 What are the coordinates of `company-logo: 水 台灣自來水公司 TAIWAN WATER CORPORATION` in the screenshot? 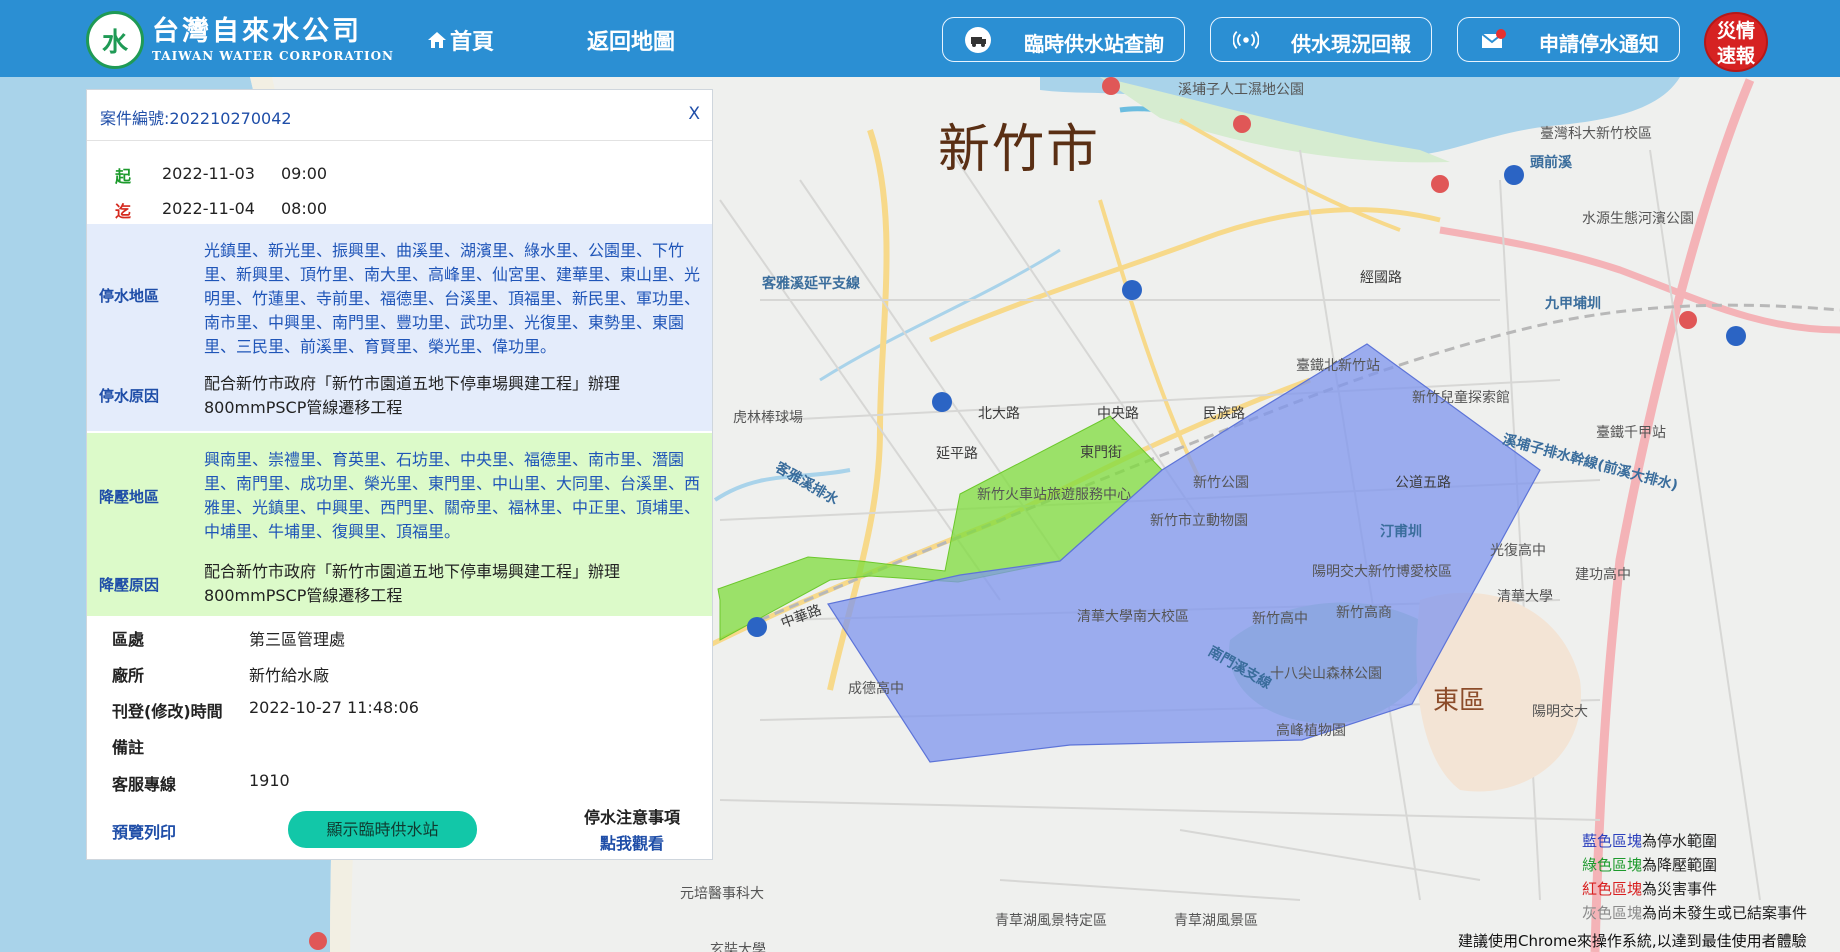 It's located at (240, 40).